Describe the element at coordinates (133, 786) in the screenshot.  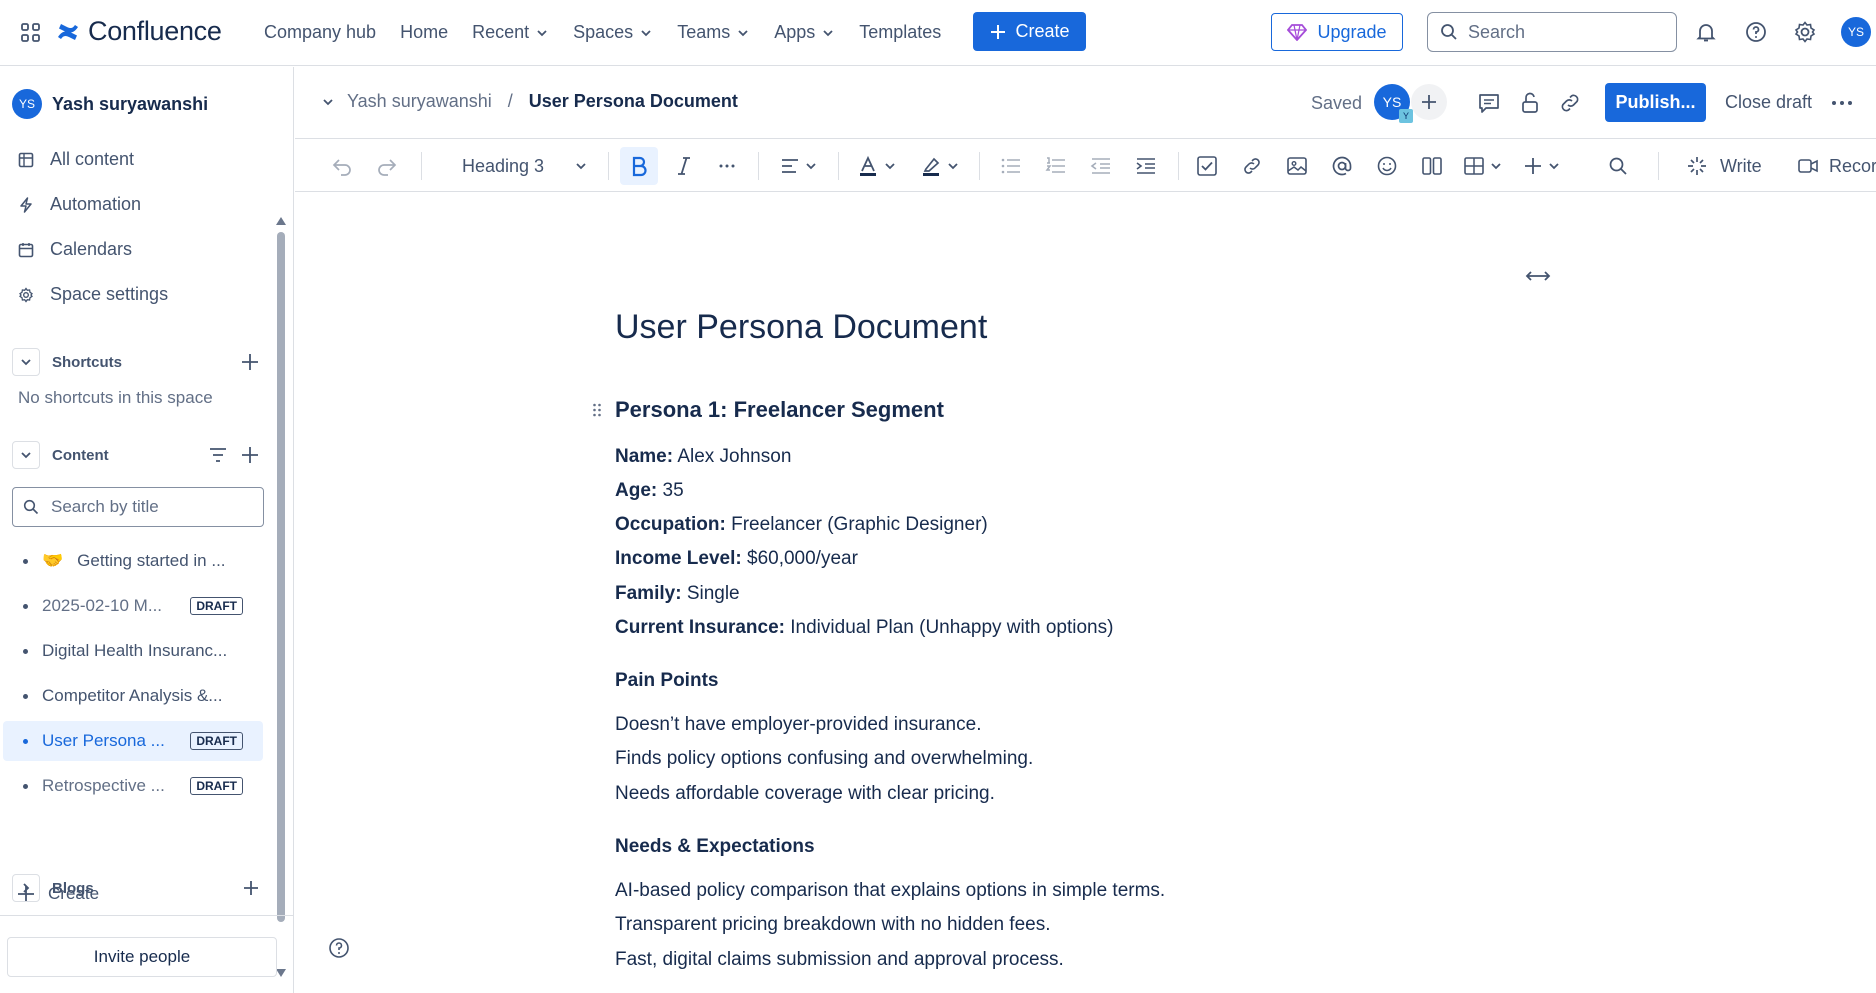
I see `tree-item: Retrospective ... DRAFT` at that location.